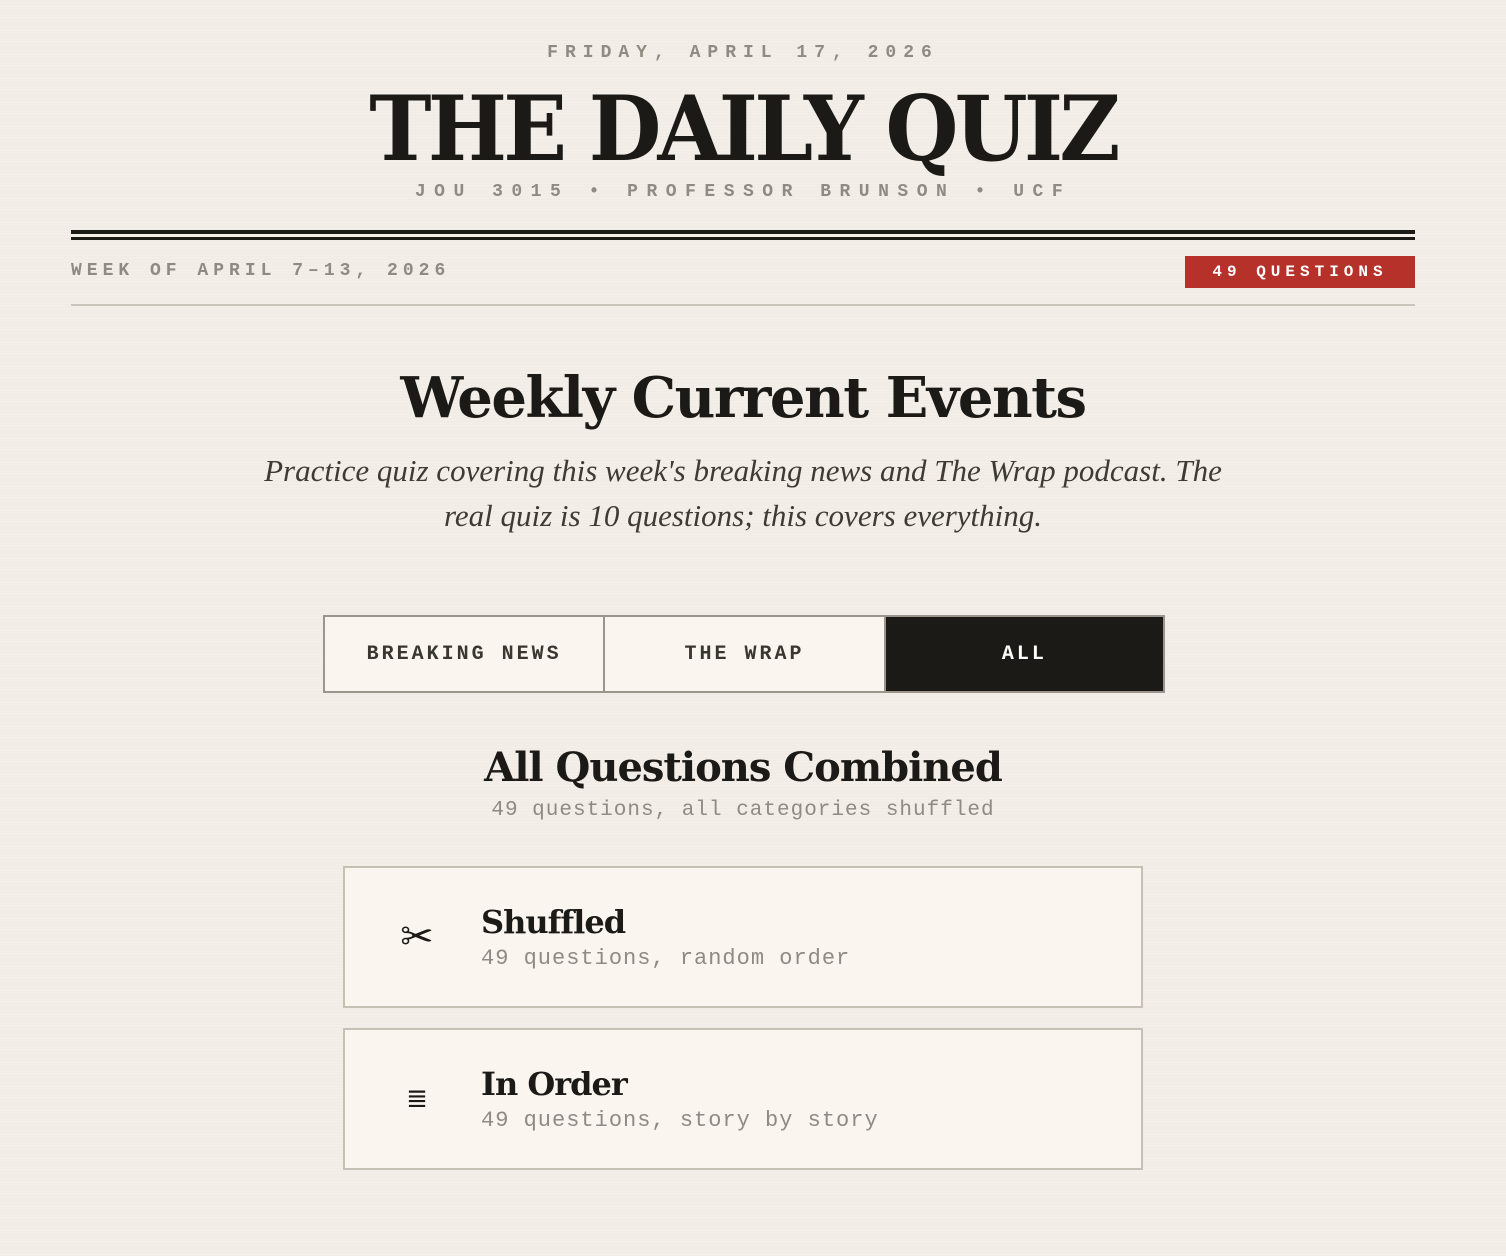  I want to click on dateline: FRIDAY, APRIL 17, 2026, so click(743, 53).